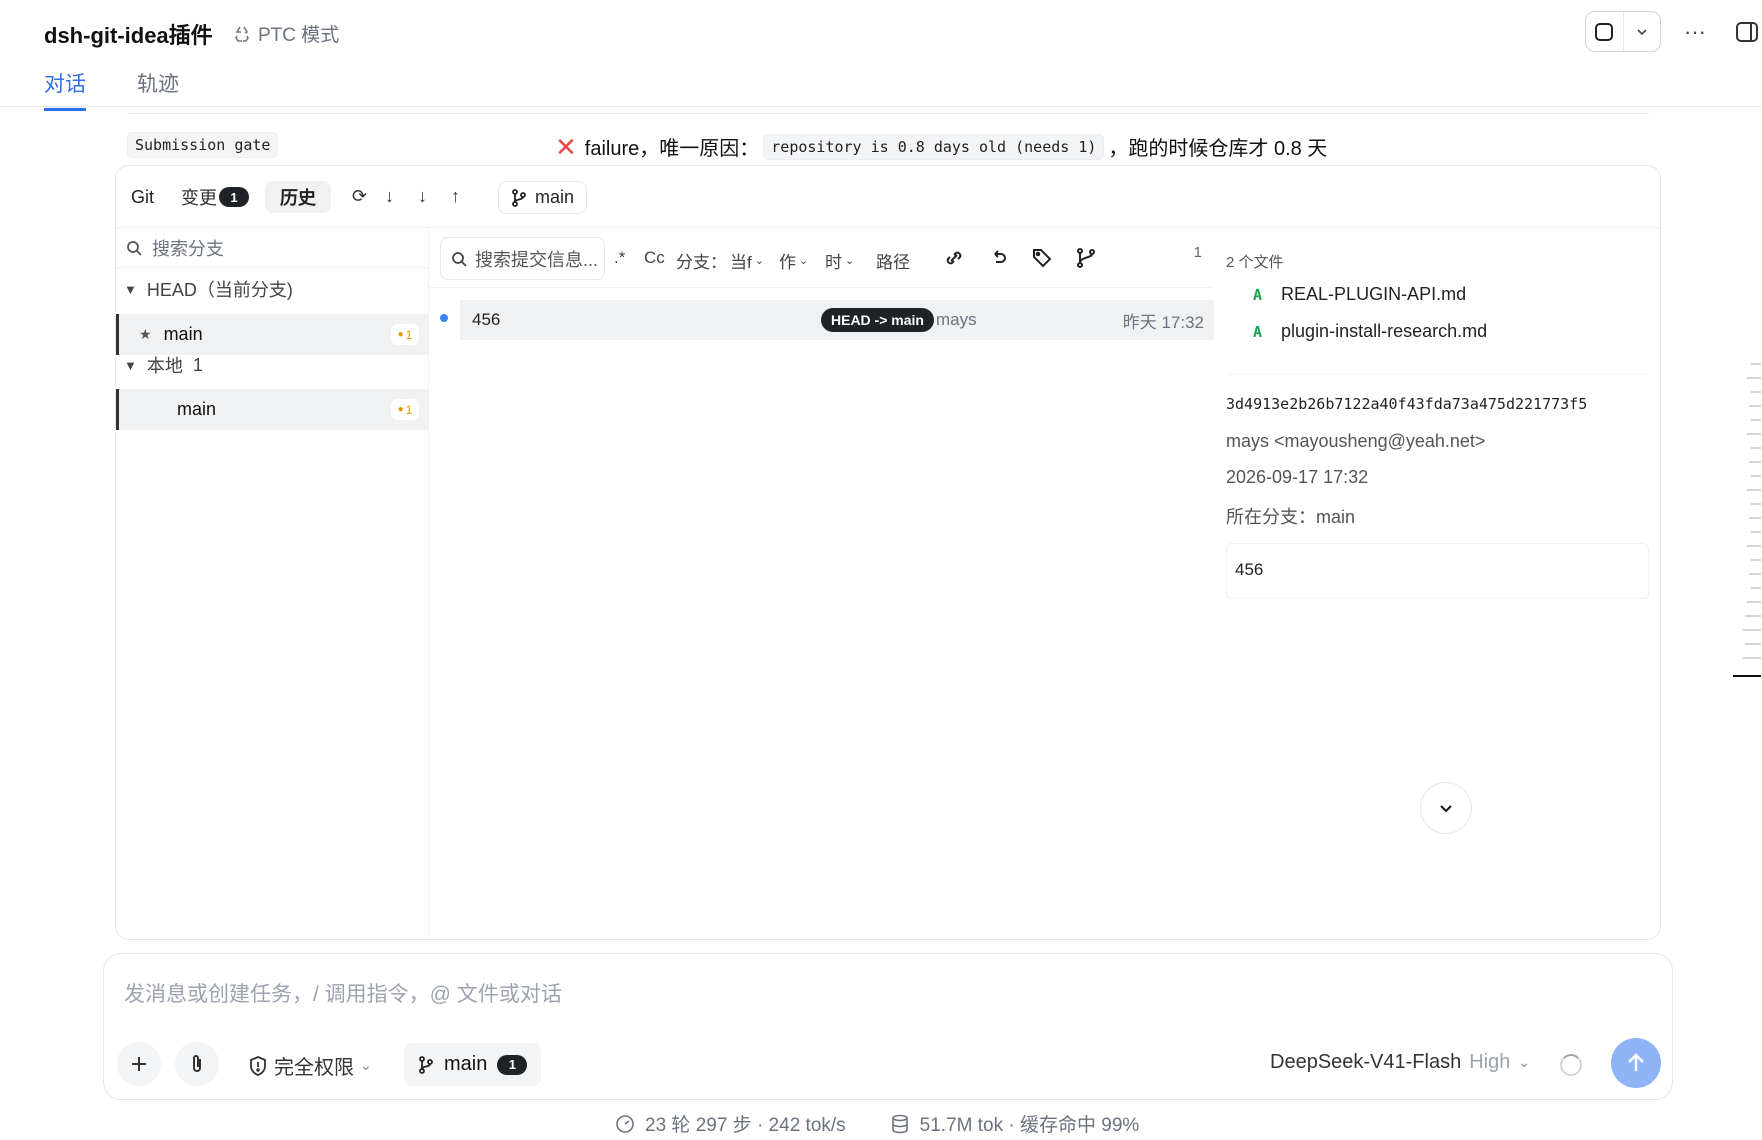 The height and width of the screenshot is (1140, 1762). What do you see at coordinates (512, 1064) in the screenshot?
I see `composer-branch-count: 1` at bounding box center [512, 1064].